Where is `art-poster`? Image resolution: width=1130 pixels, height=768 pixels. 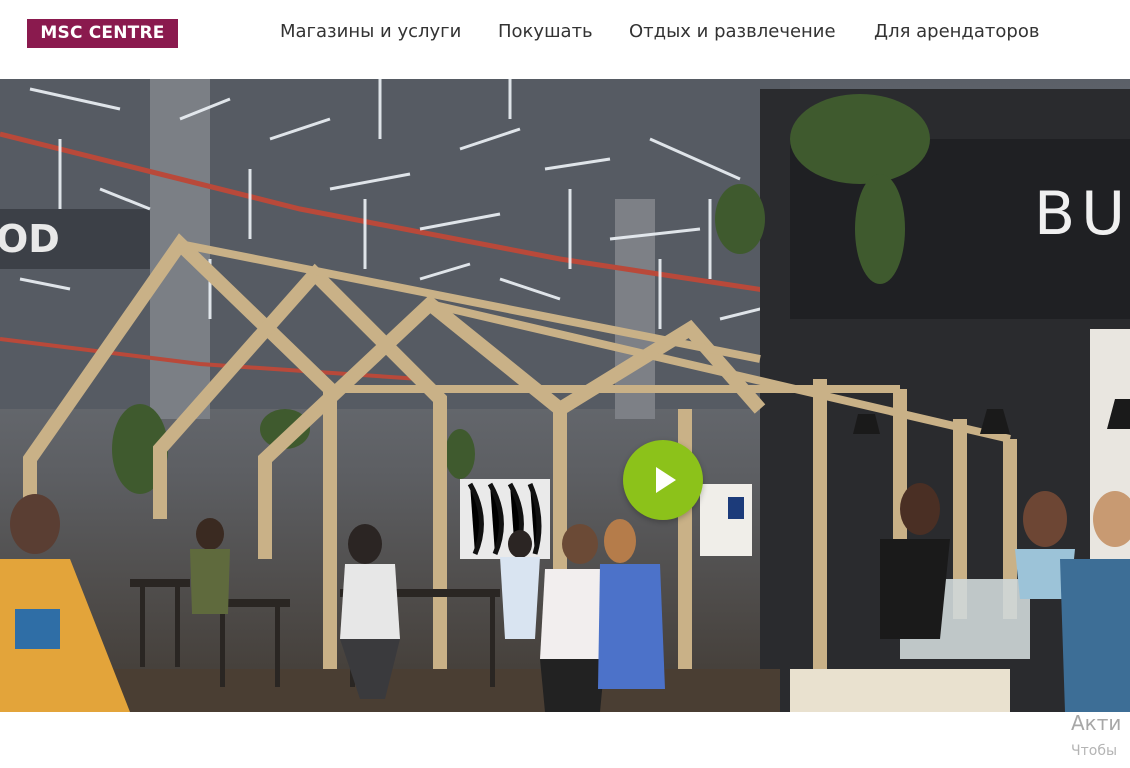 art-poster is located at coordinates (726, 520).